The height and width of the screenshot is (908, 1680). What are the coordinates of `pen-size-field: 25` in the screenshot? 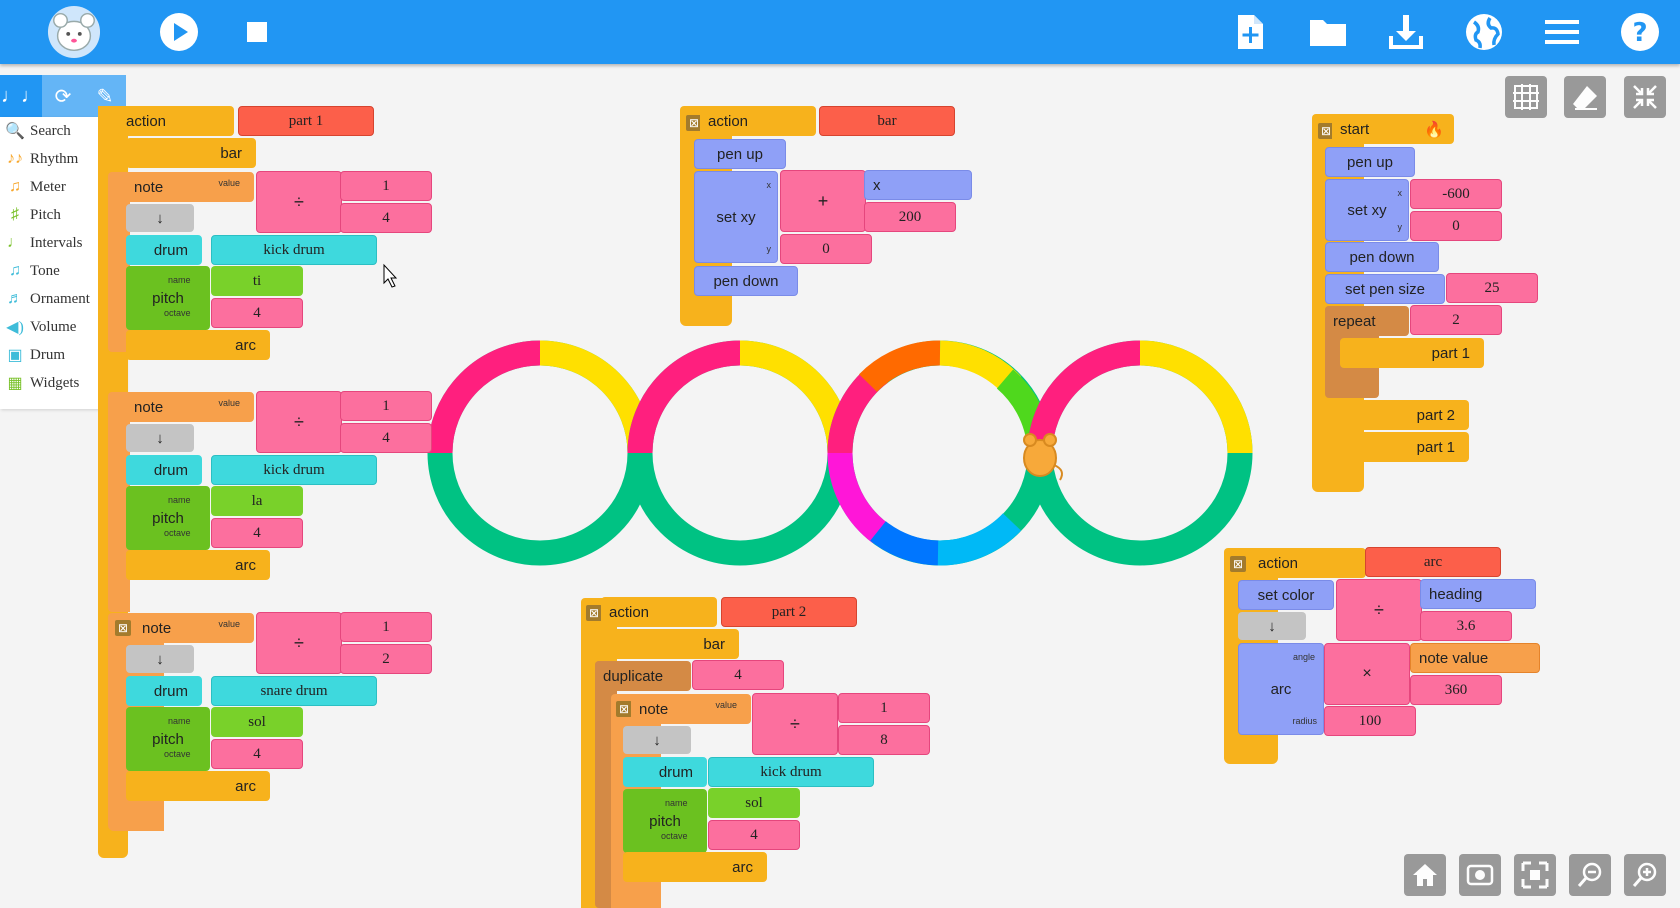 It's located at (1492, 288).